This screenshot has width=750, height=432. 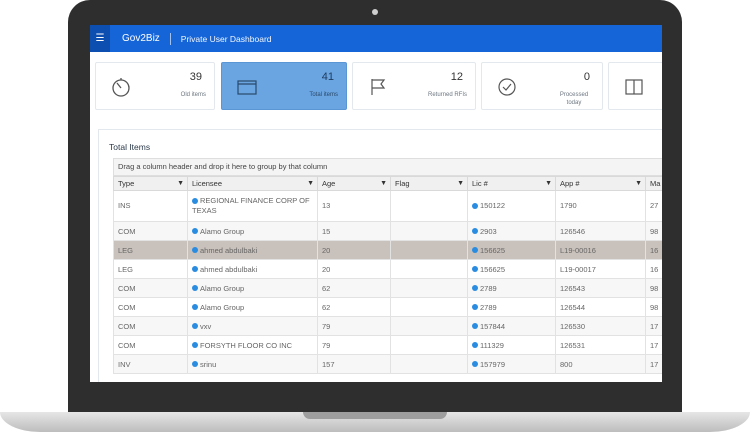 I want to click on cell-lic: 157844, so click(x=511, y=326).